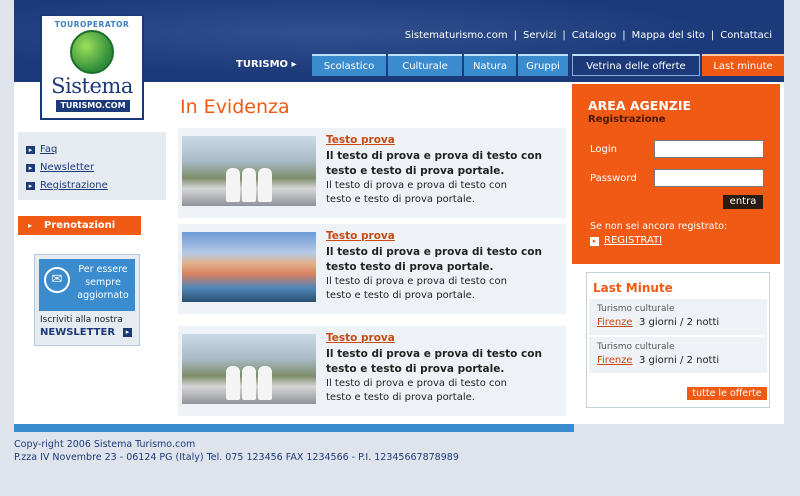  I want to click on nav-label: TURISMO ▸, so click(274, 65).